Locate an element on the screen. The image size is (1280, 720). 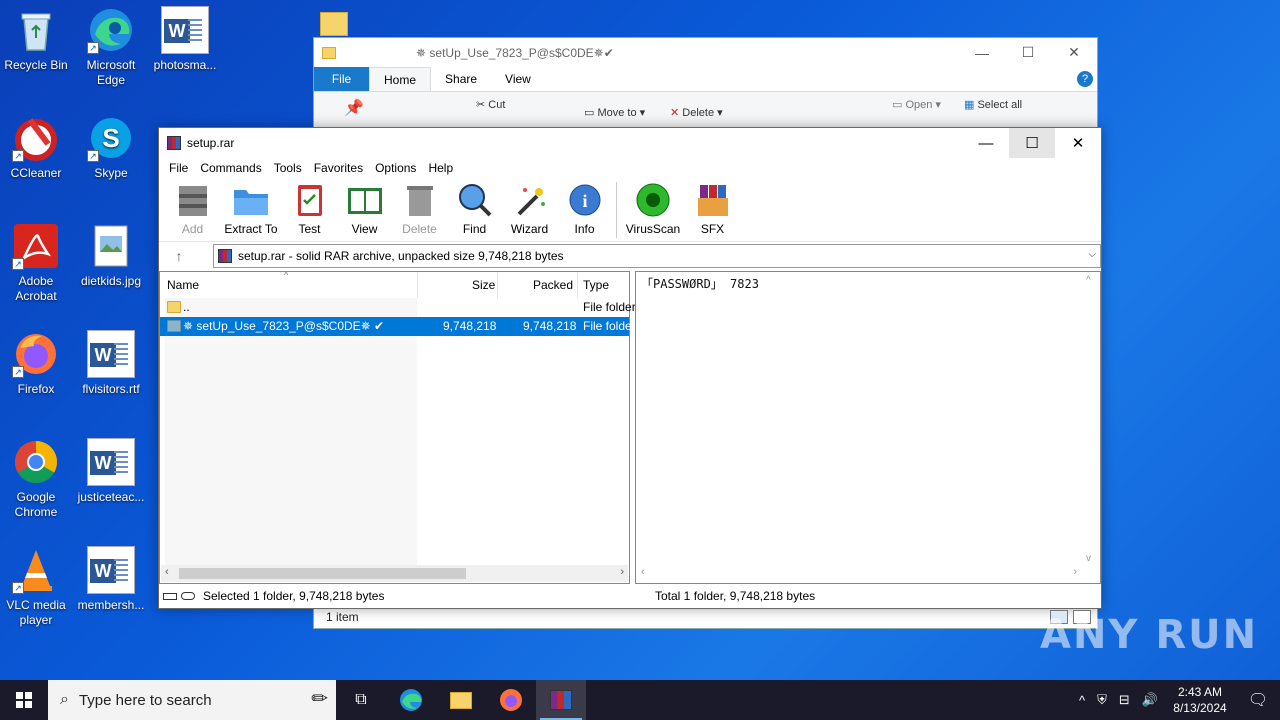
key-icon is located at coordinates (188, 596).